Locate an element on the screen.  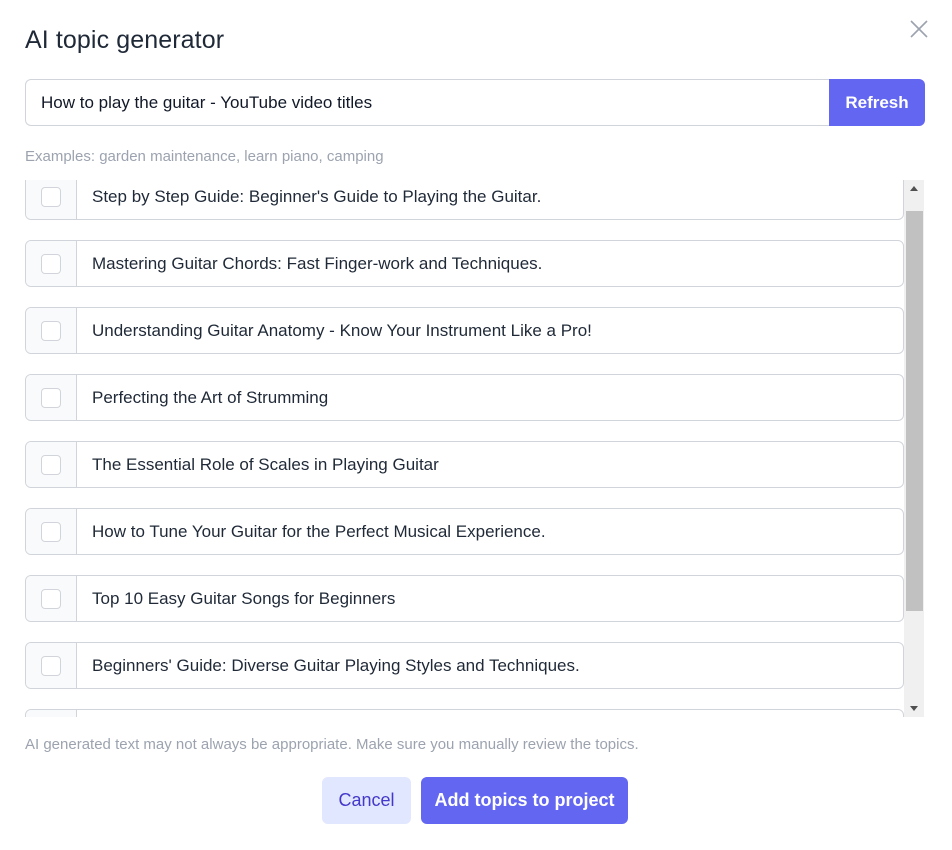
arrow-up-icon is located at coordinates (914, 188).